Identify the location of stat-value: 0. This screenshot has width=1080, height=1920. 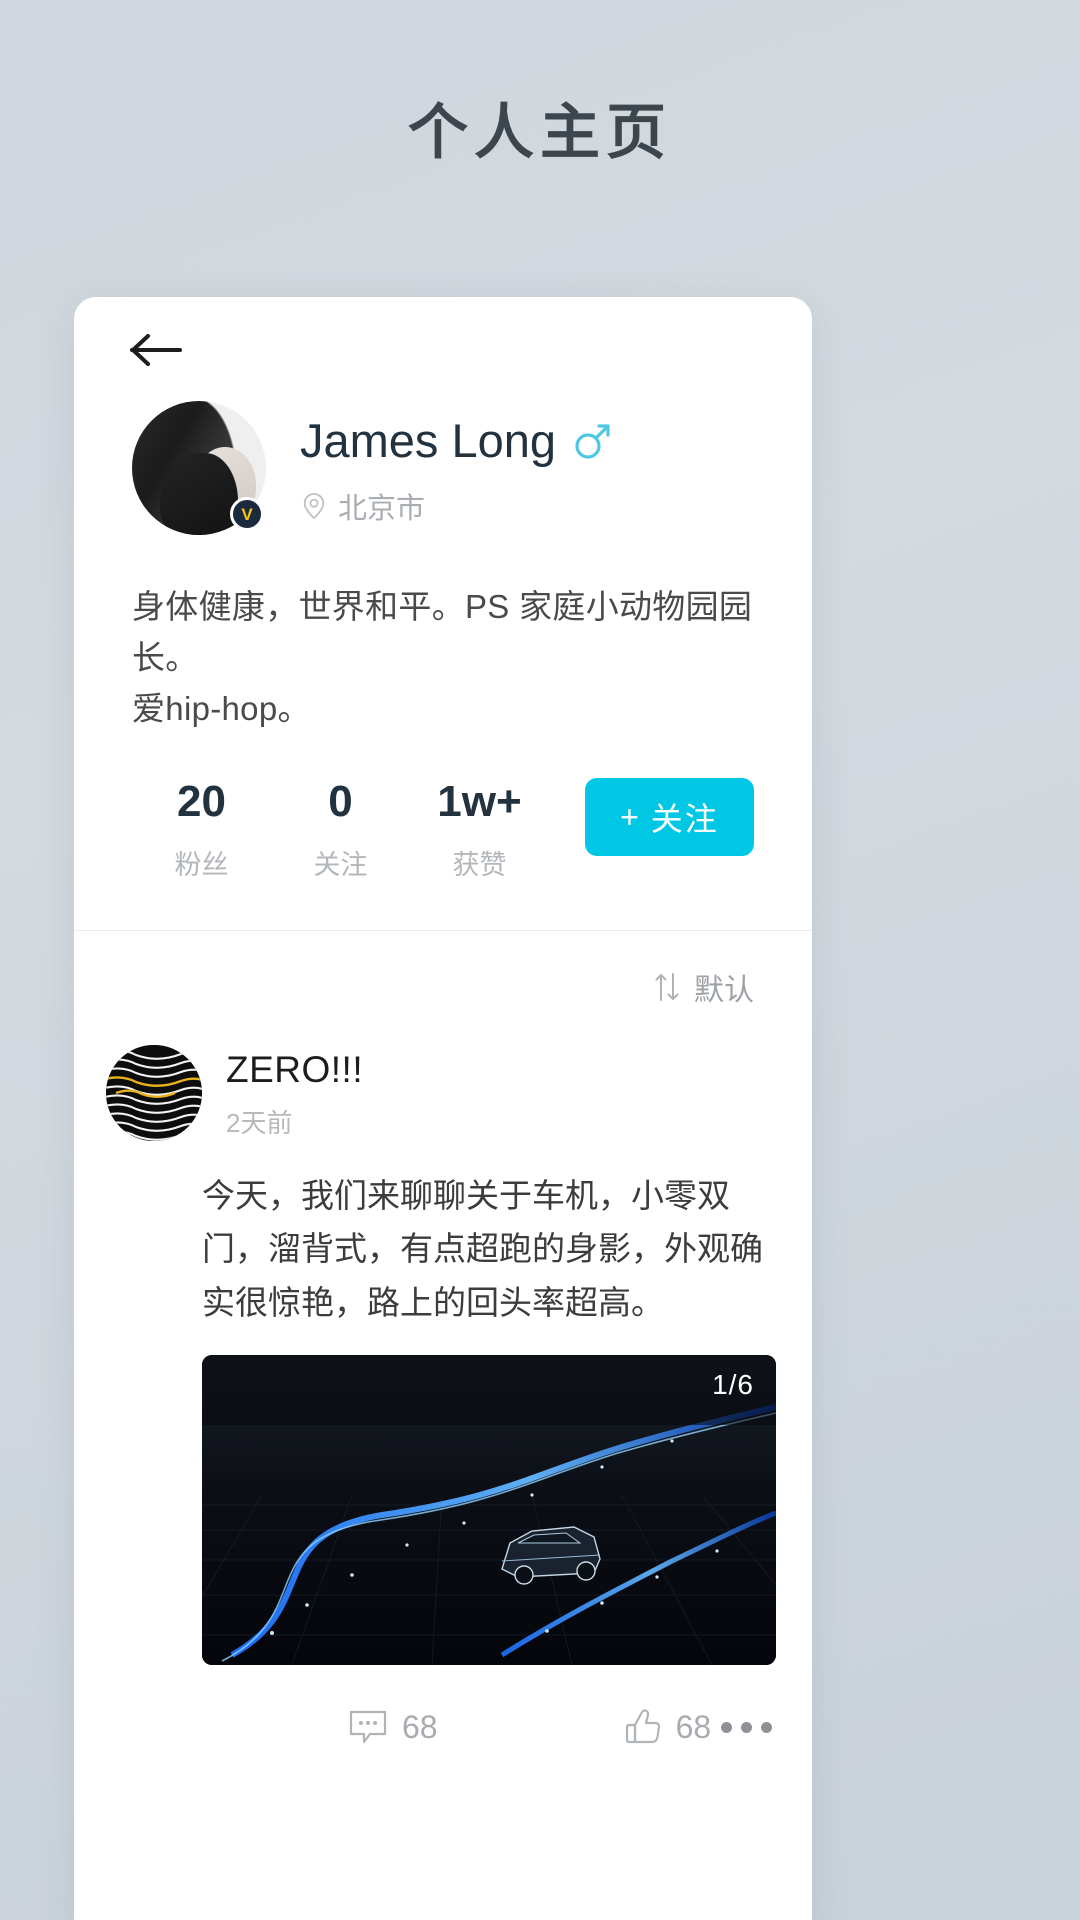
(340, 802).